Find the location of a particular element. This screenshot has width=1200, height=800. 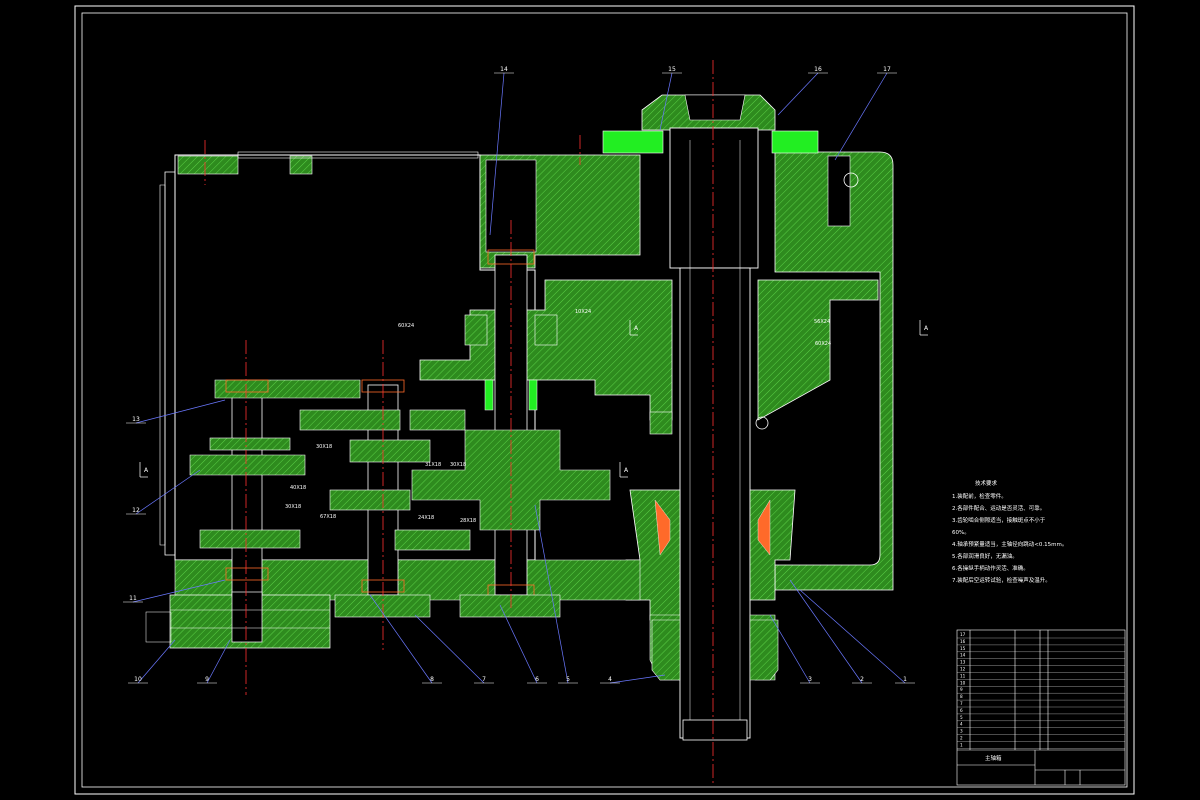

gear-label: 10X24 is located at coordinates (583, 312).